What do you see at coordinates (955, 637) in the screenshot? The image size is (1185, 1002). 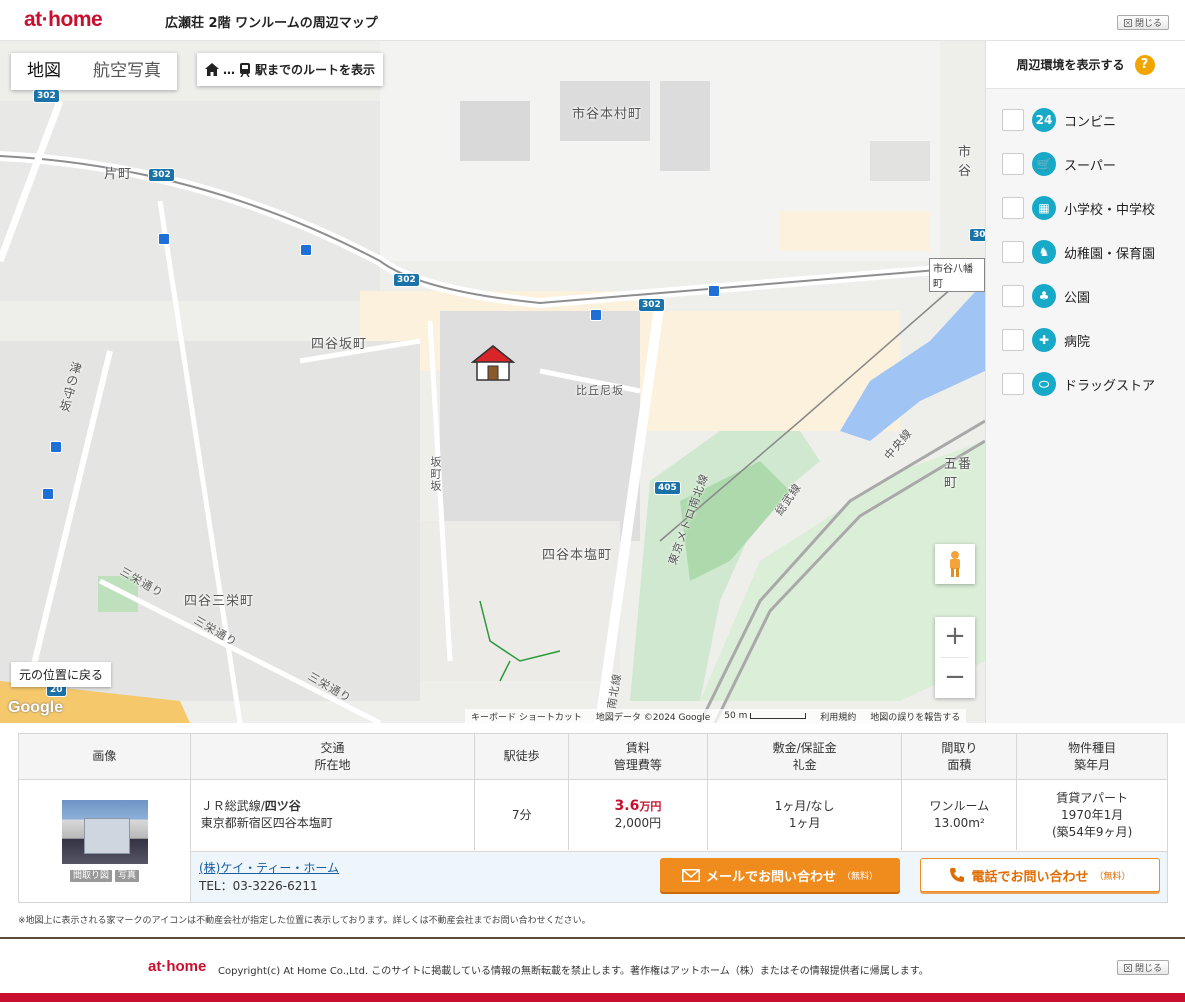 I see `zoom-in-button: +` at bounding box center [955, 637].